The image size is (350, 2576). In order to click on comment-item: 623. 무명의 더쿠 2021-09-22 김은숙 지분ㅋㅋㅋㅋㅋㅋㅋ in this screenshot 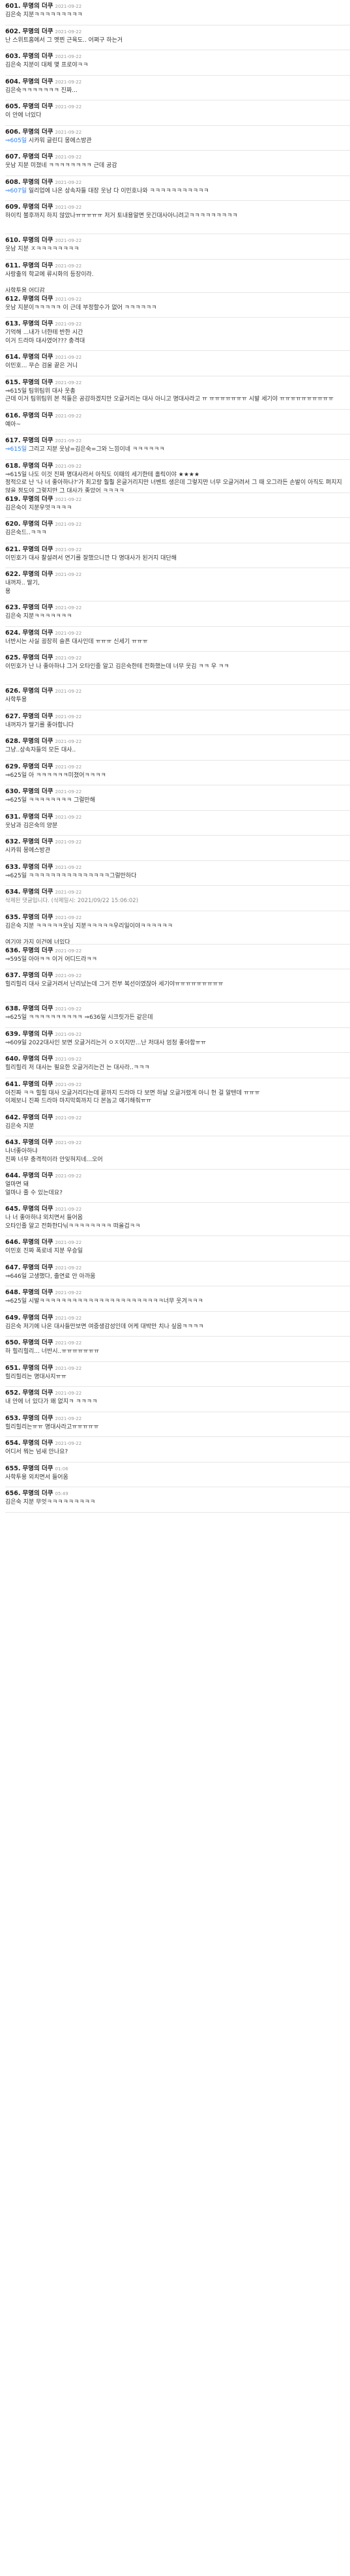, I will do `click(177, 614)`.